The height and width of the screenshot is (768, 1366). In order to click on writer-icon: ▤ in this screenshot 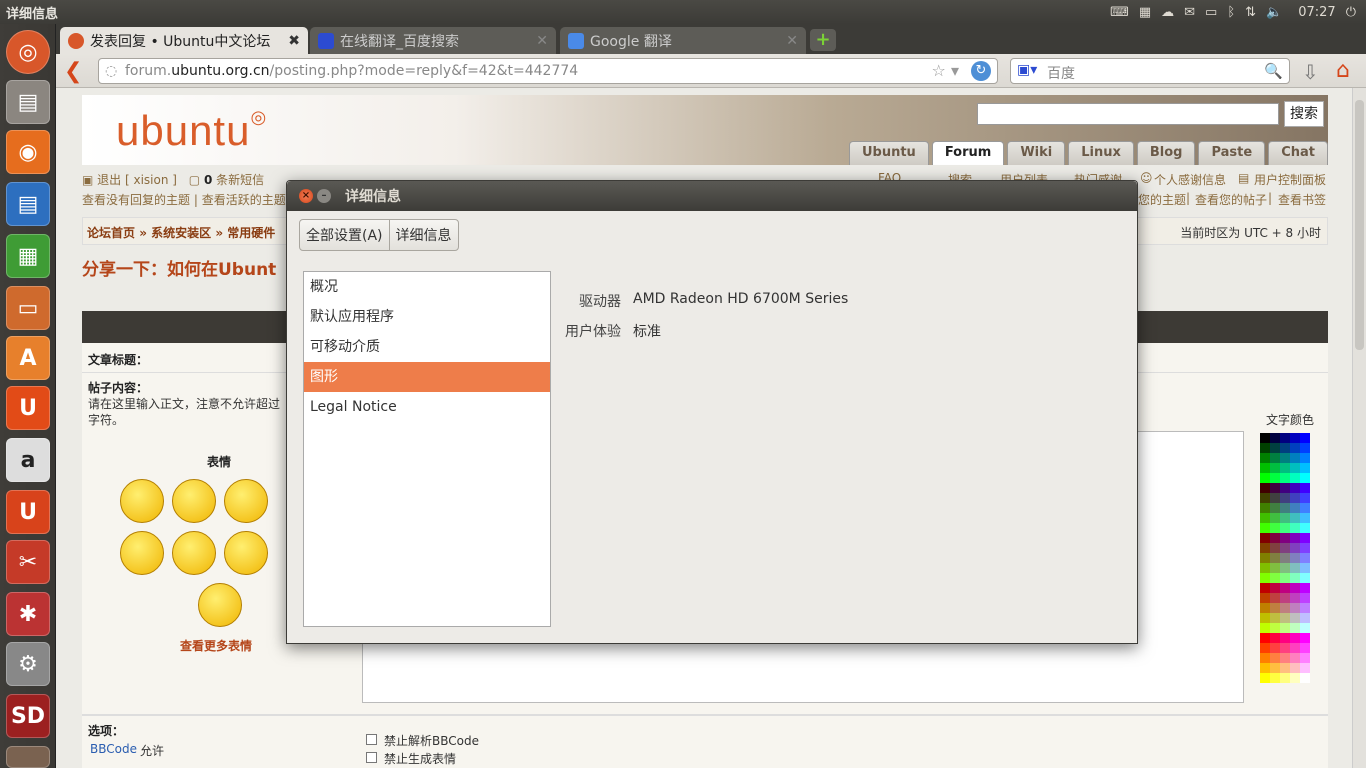, I will do `click(28, 204)`.